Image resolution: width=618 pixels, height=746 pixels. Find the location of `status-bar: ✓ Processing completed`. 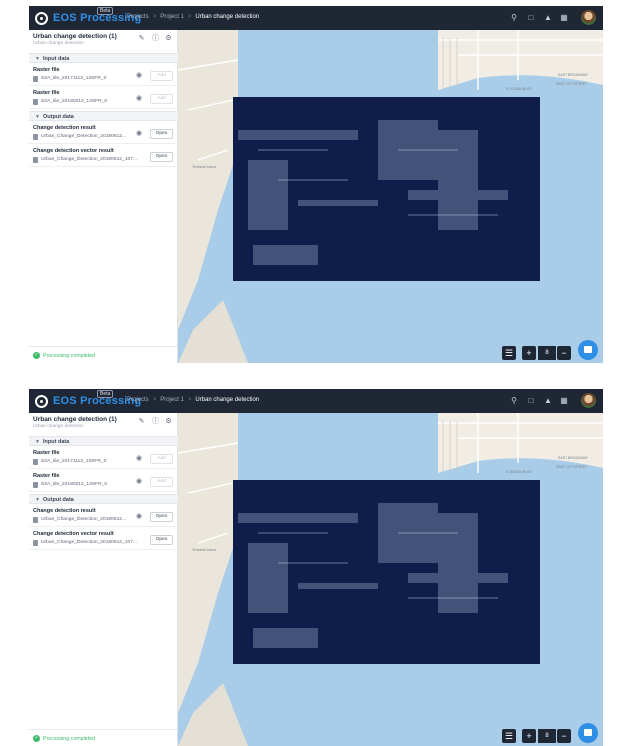

status-bar: ✓ Processing completed is located at coordinates (103, 354).